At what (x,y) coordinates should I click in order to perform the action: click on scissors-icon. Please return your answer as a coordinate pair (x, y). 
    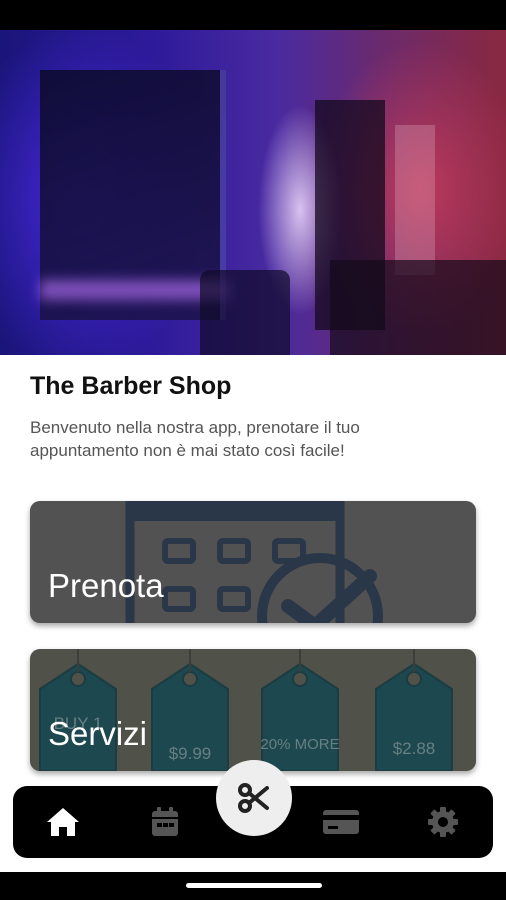
    Looking at the image, I should click on (253, 798).